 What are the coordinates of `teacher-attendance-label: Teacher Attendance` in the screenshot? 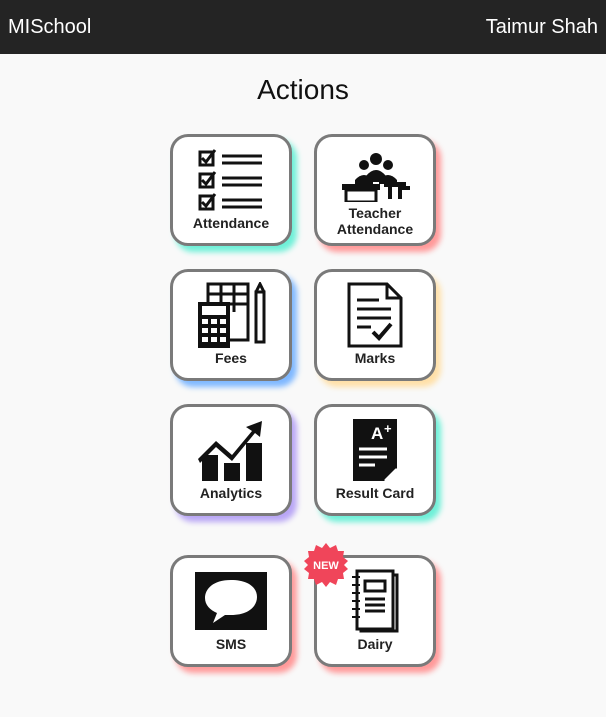 It's located at (375, 221).